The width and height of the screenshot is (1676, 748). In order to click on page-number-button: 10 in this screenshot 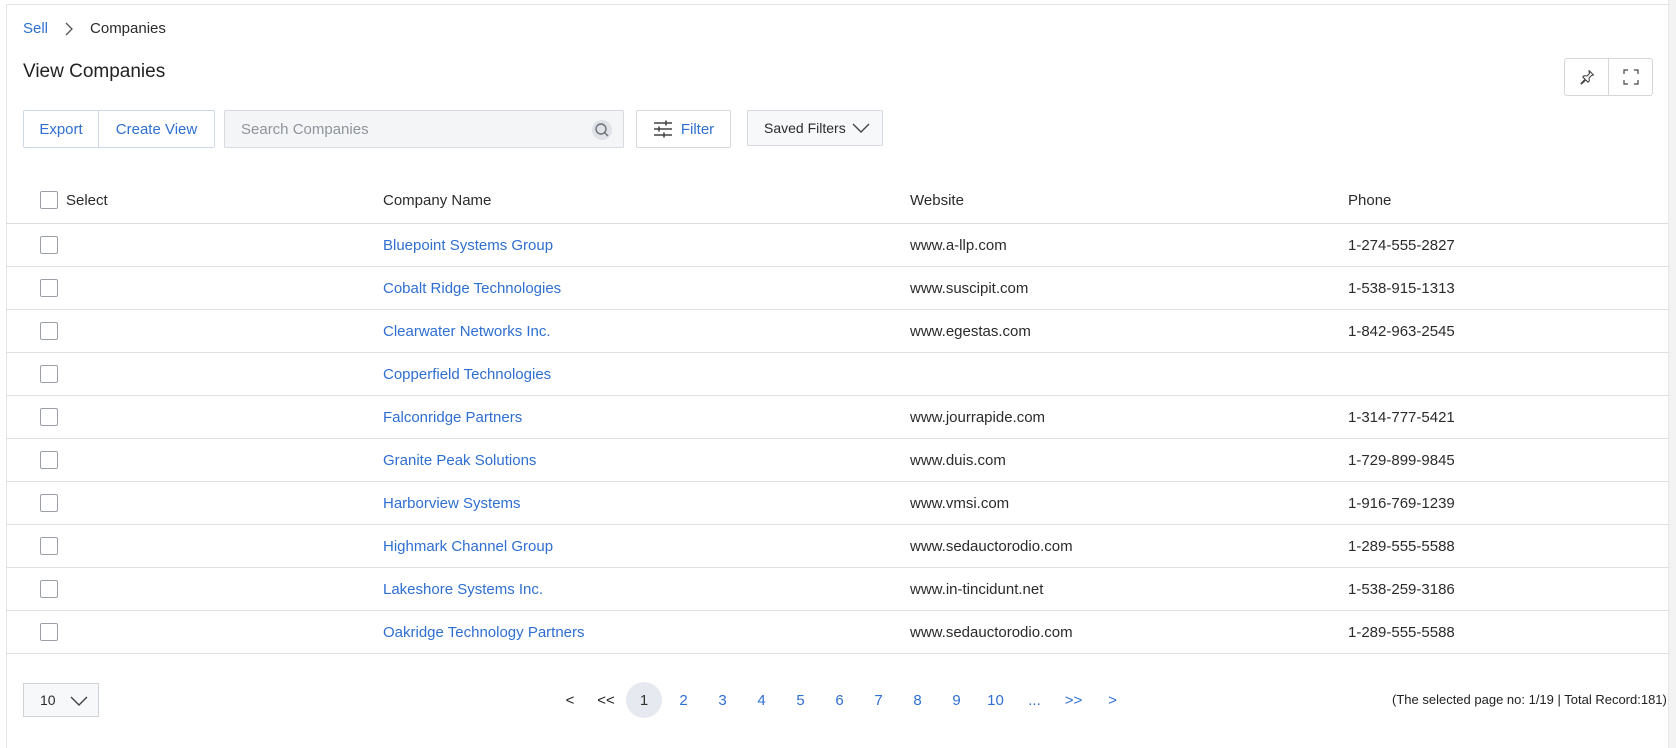, I will do `click(995, 700)`.